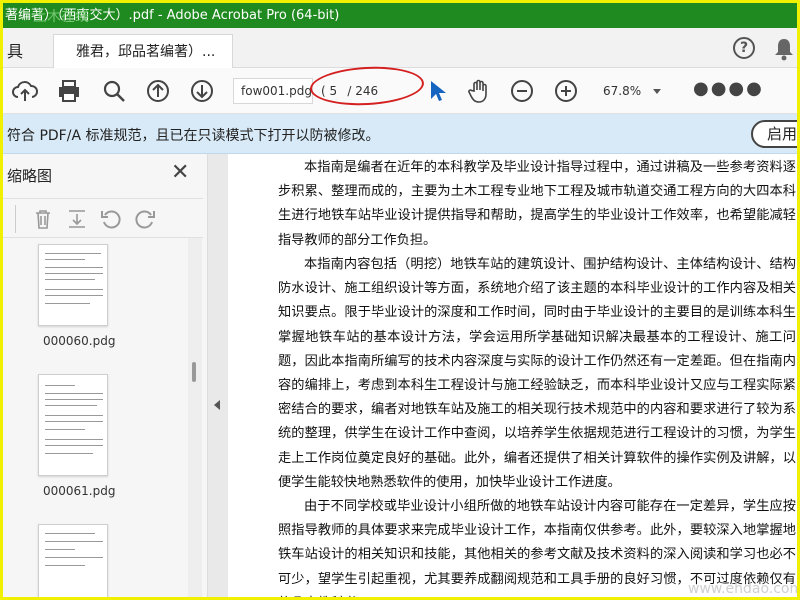  What do you see at coordinates (437, 91) in the screenshot?
I see `select-cursor-icon` at bounding box center [437, 91].